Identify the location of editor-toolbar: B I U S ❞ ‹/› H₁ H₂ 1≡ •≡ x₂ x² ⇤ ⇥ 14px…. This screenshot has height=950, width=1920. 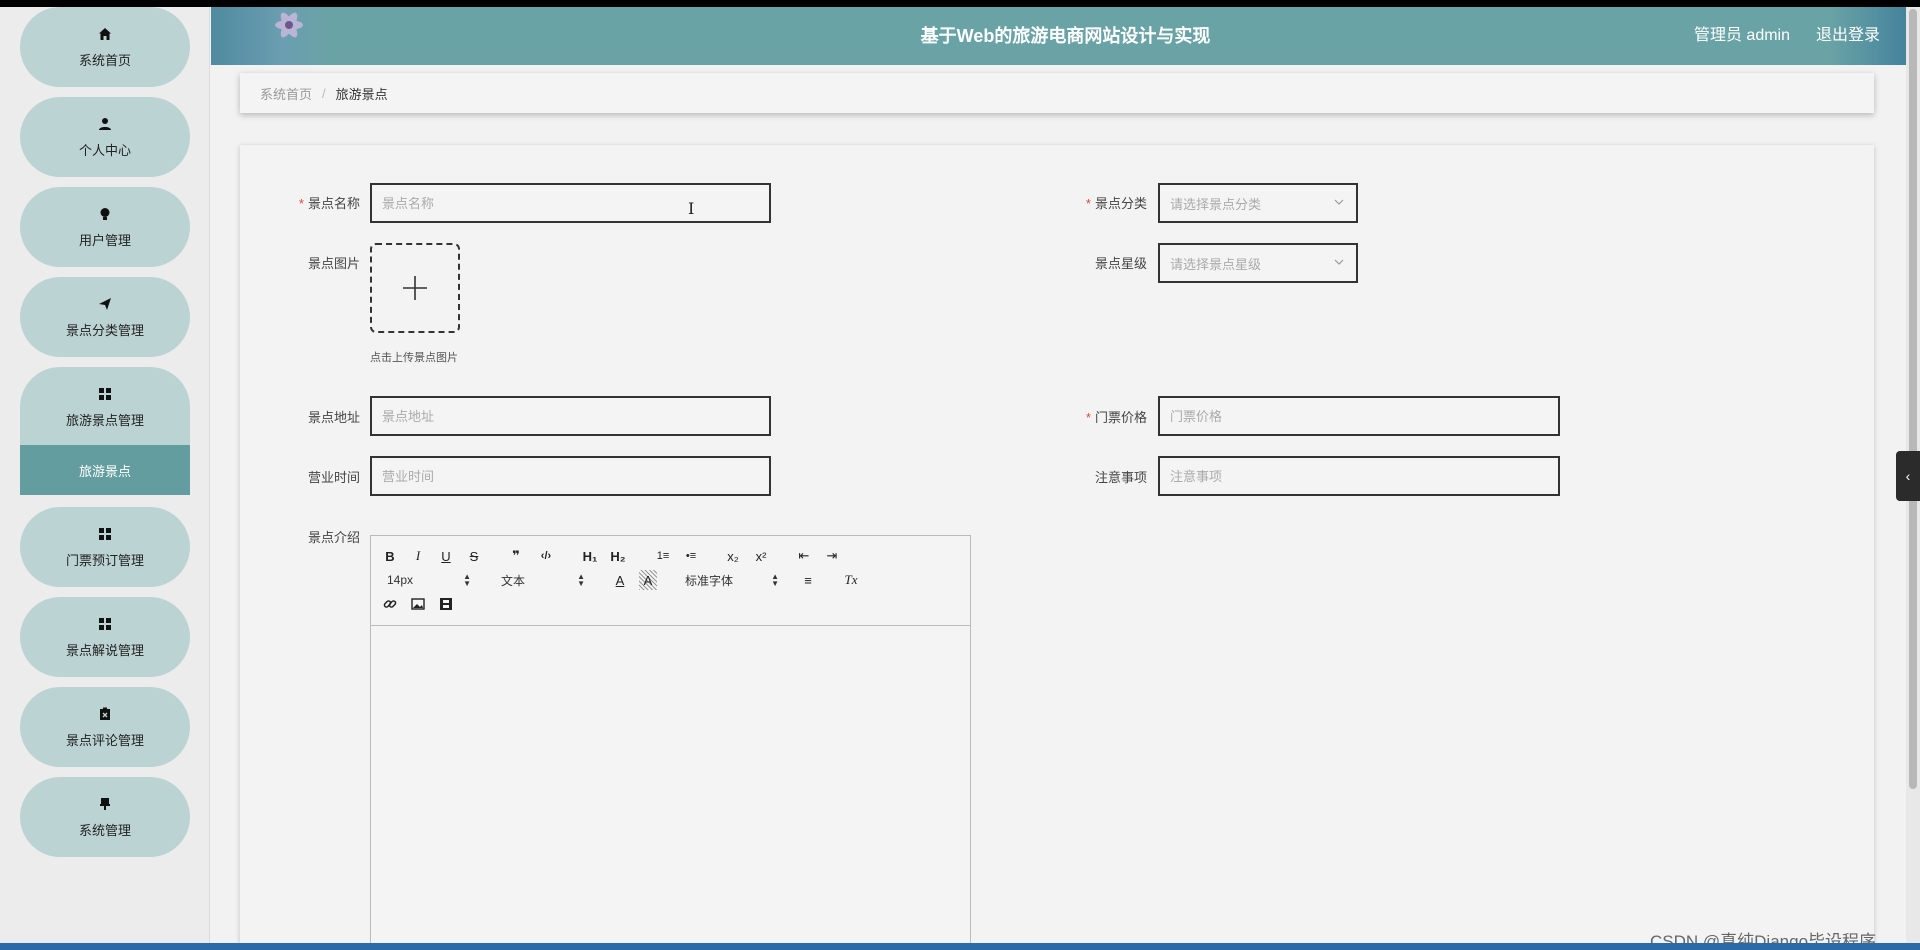
(670, 581).